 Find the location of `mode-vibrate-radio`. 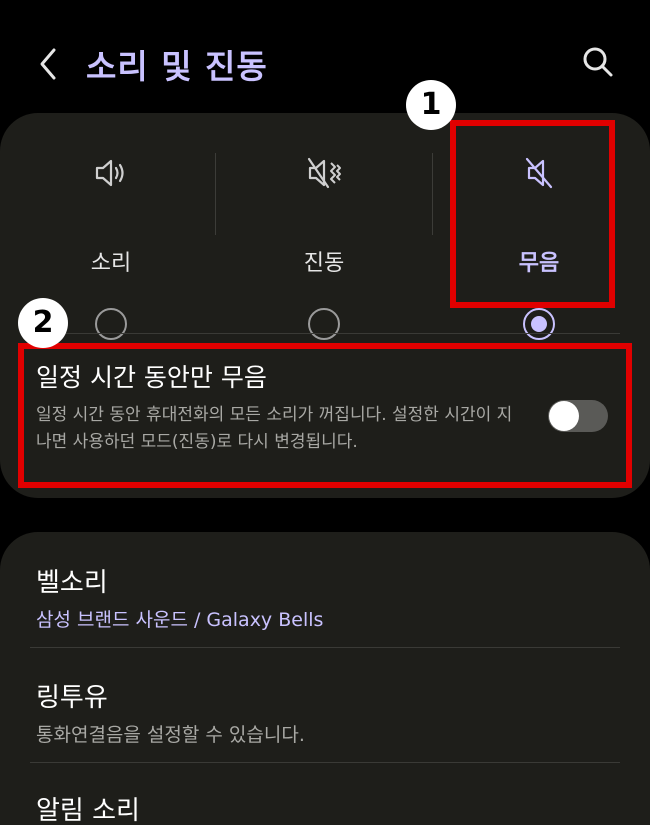

mode-vibrate-radio is located at coordinates (324, 324).